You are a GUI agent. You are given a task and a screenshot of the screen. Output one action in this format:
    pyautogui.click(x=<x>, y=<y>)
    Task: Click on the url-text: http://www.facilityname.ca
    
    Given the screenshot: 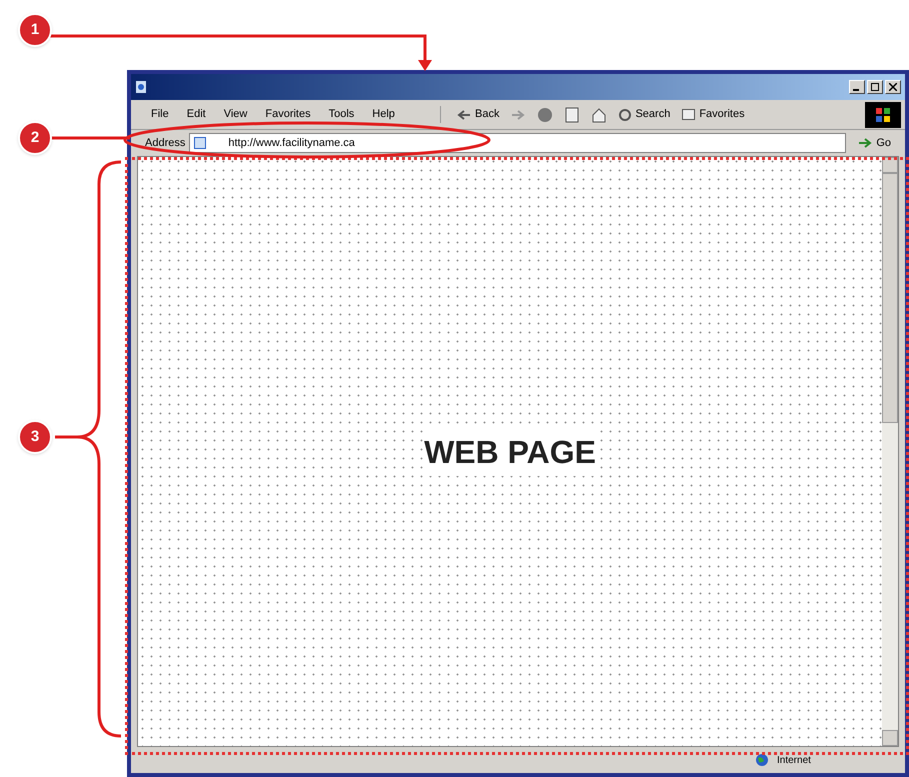 What is the action you would take?
    pyautogui.click(x=291, y=143)
    